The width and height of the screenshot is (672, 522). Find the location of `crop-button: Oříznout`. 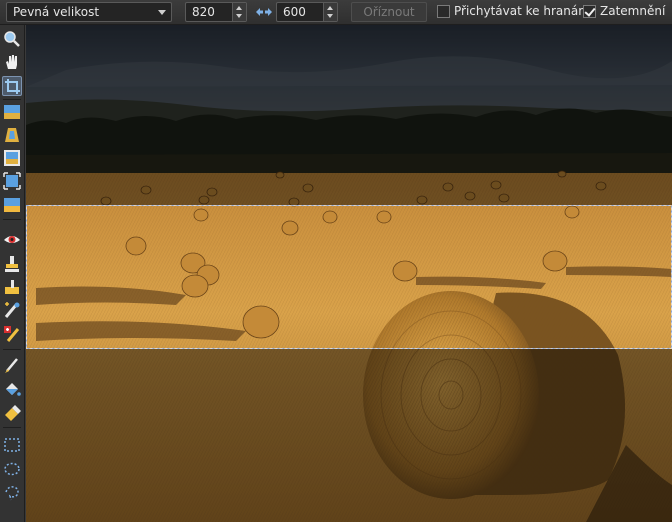

crop-button: Oříznout is located at coordinates (389, 12).